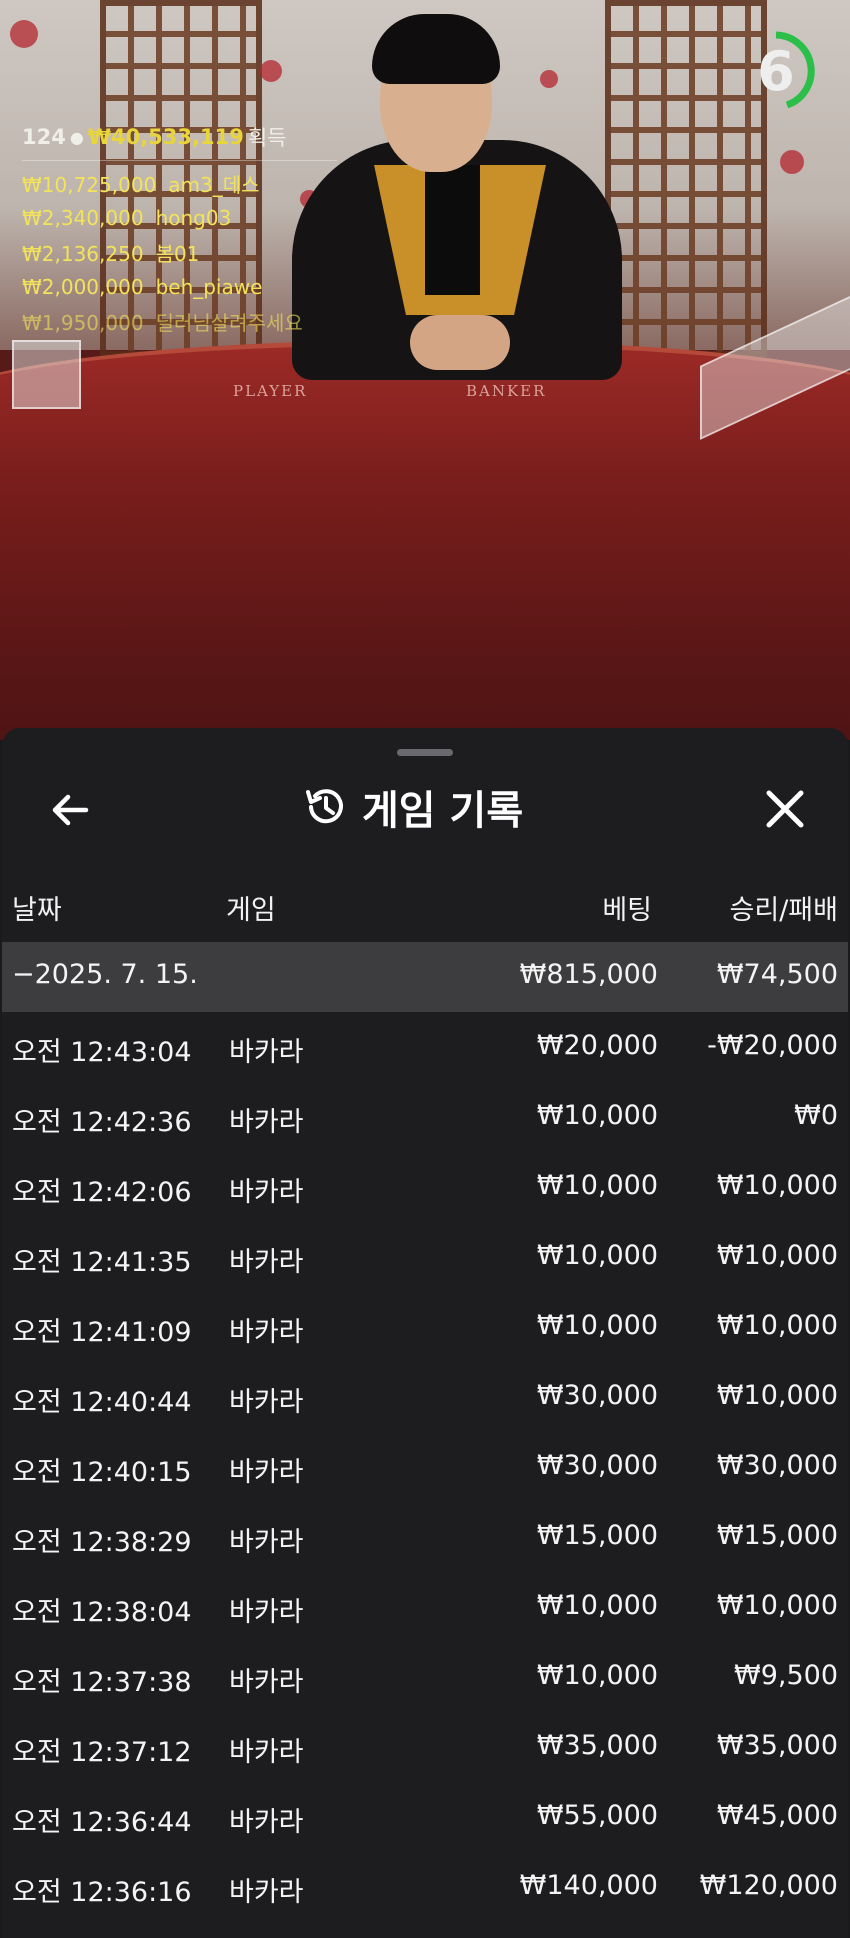  What do you see at coordinates (777, 1535) in the screenshot?
I see `row-result: ₩15,000` at bounding box center [777, 1535].